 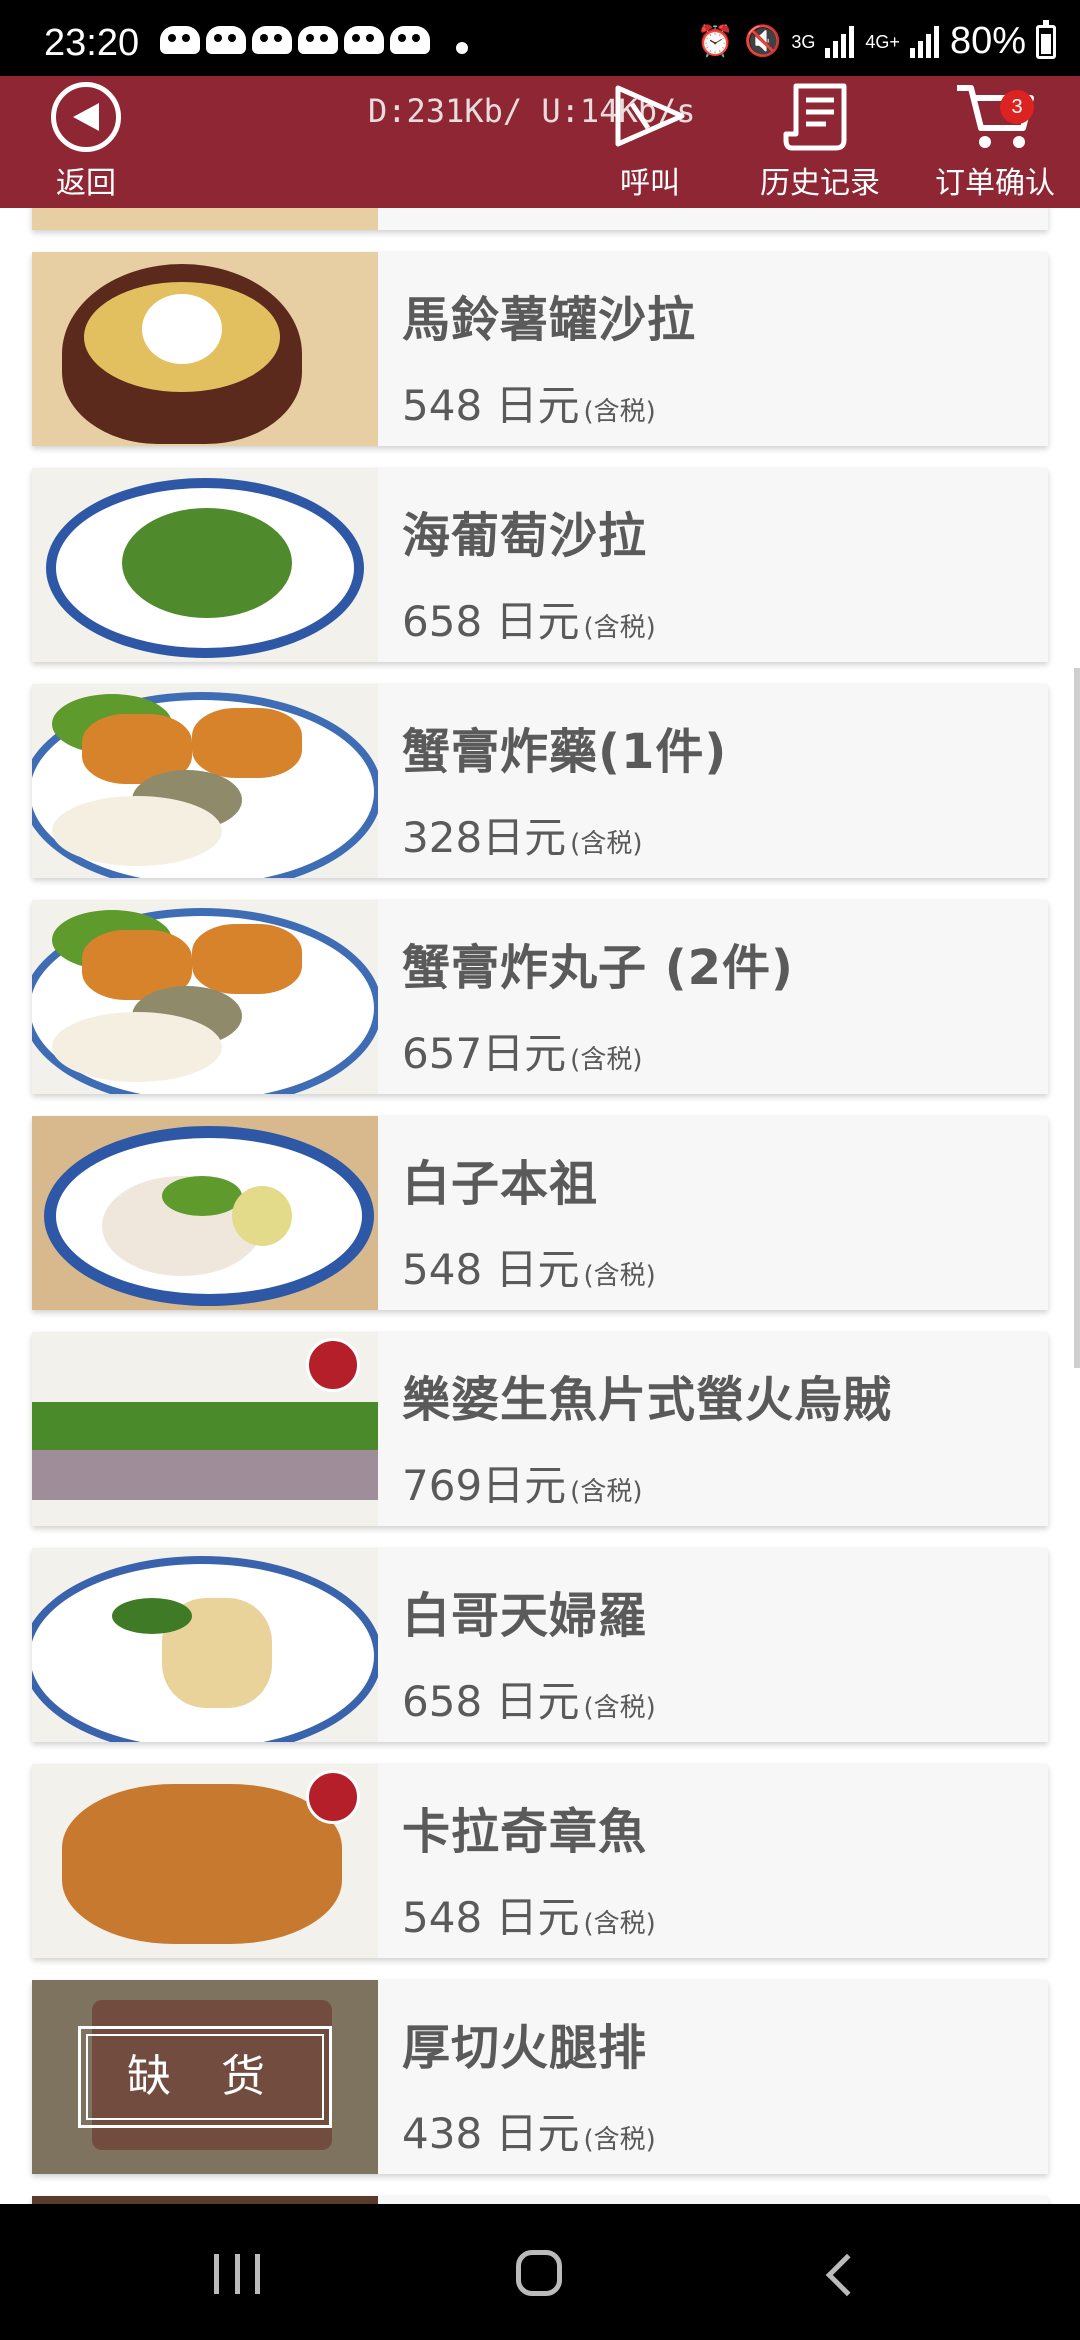 What do you see at coordinates (820, 183) in the screenshot?
I see `history-label: 历史记录` at bounding box center [820, 183].